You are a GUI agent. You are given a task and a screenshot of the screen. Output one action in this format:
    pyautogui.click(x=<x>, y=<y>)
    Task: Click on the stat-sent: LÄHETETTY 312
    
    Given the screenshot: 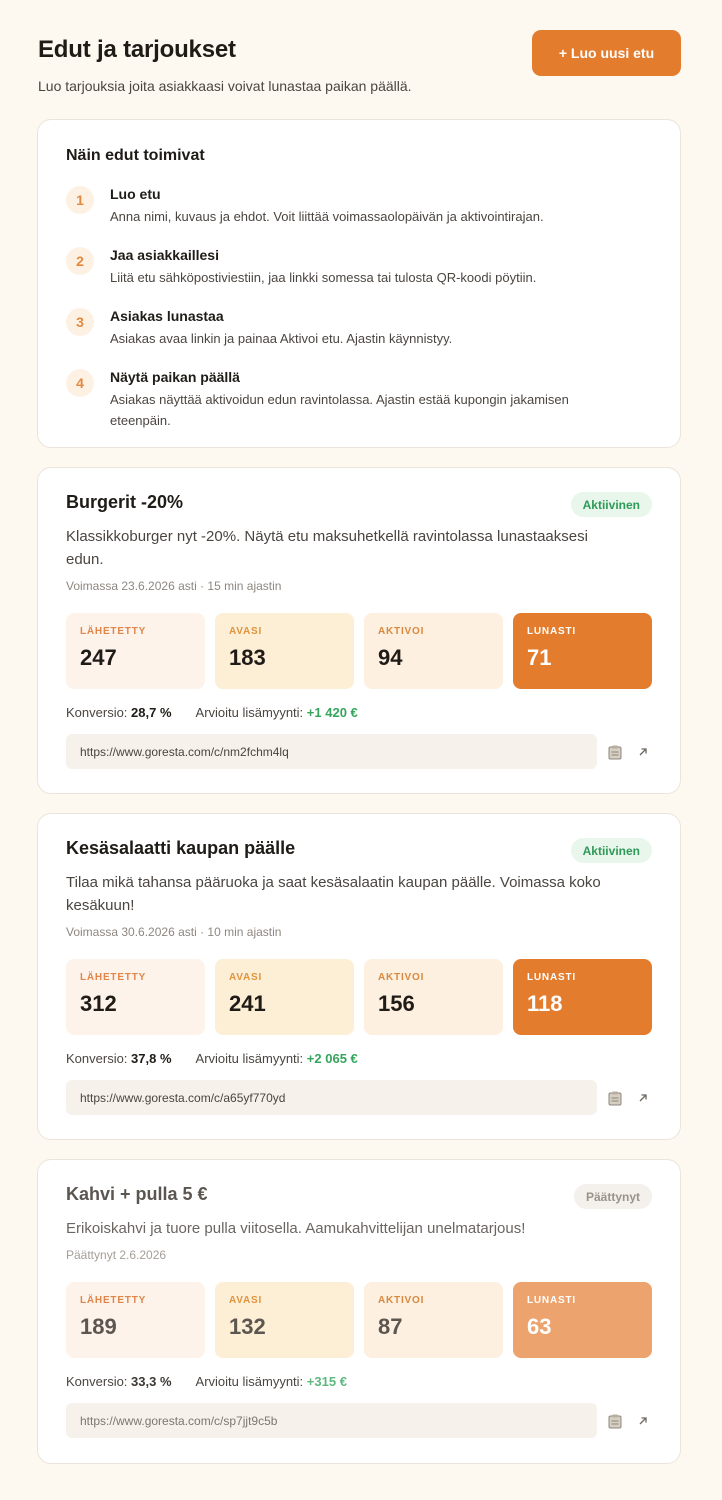 What is the action you would take?
    pyautogui.click(x=135, y=997)
    